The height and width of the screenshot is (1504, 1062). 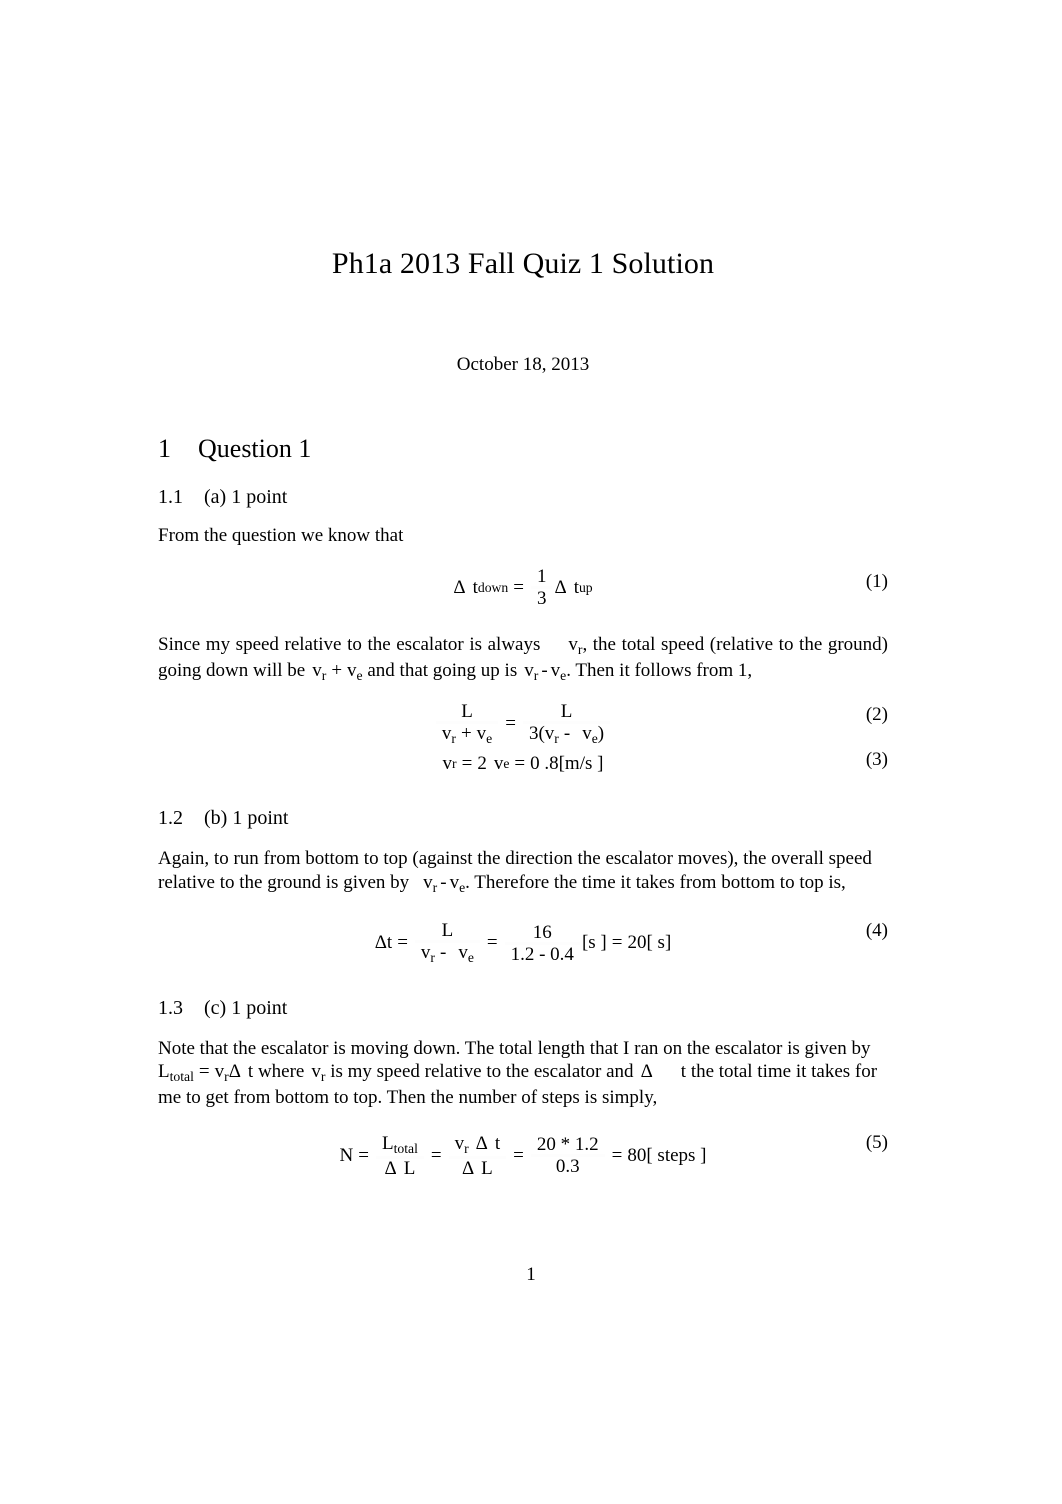 What do you see at coordinates (542, 932) in the screenshot?
I see `eq4-right-numerator: 16` at bounding box center [542, 932].